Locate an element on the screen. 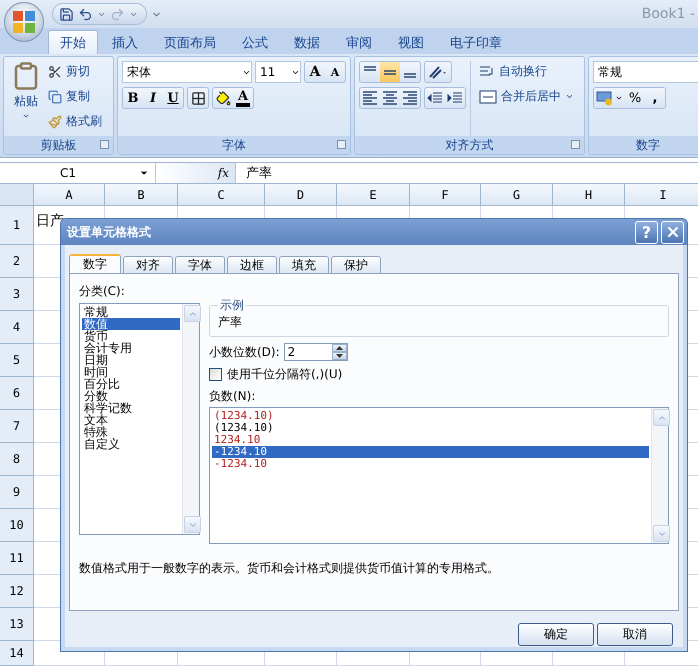 The image size is (698, 666). close-button is located at coordinates (672, 232).